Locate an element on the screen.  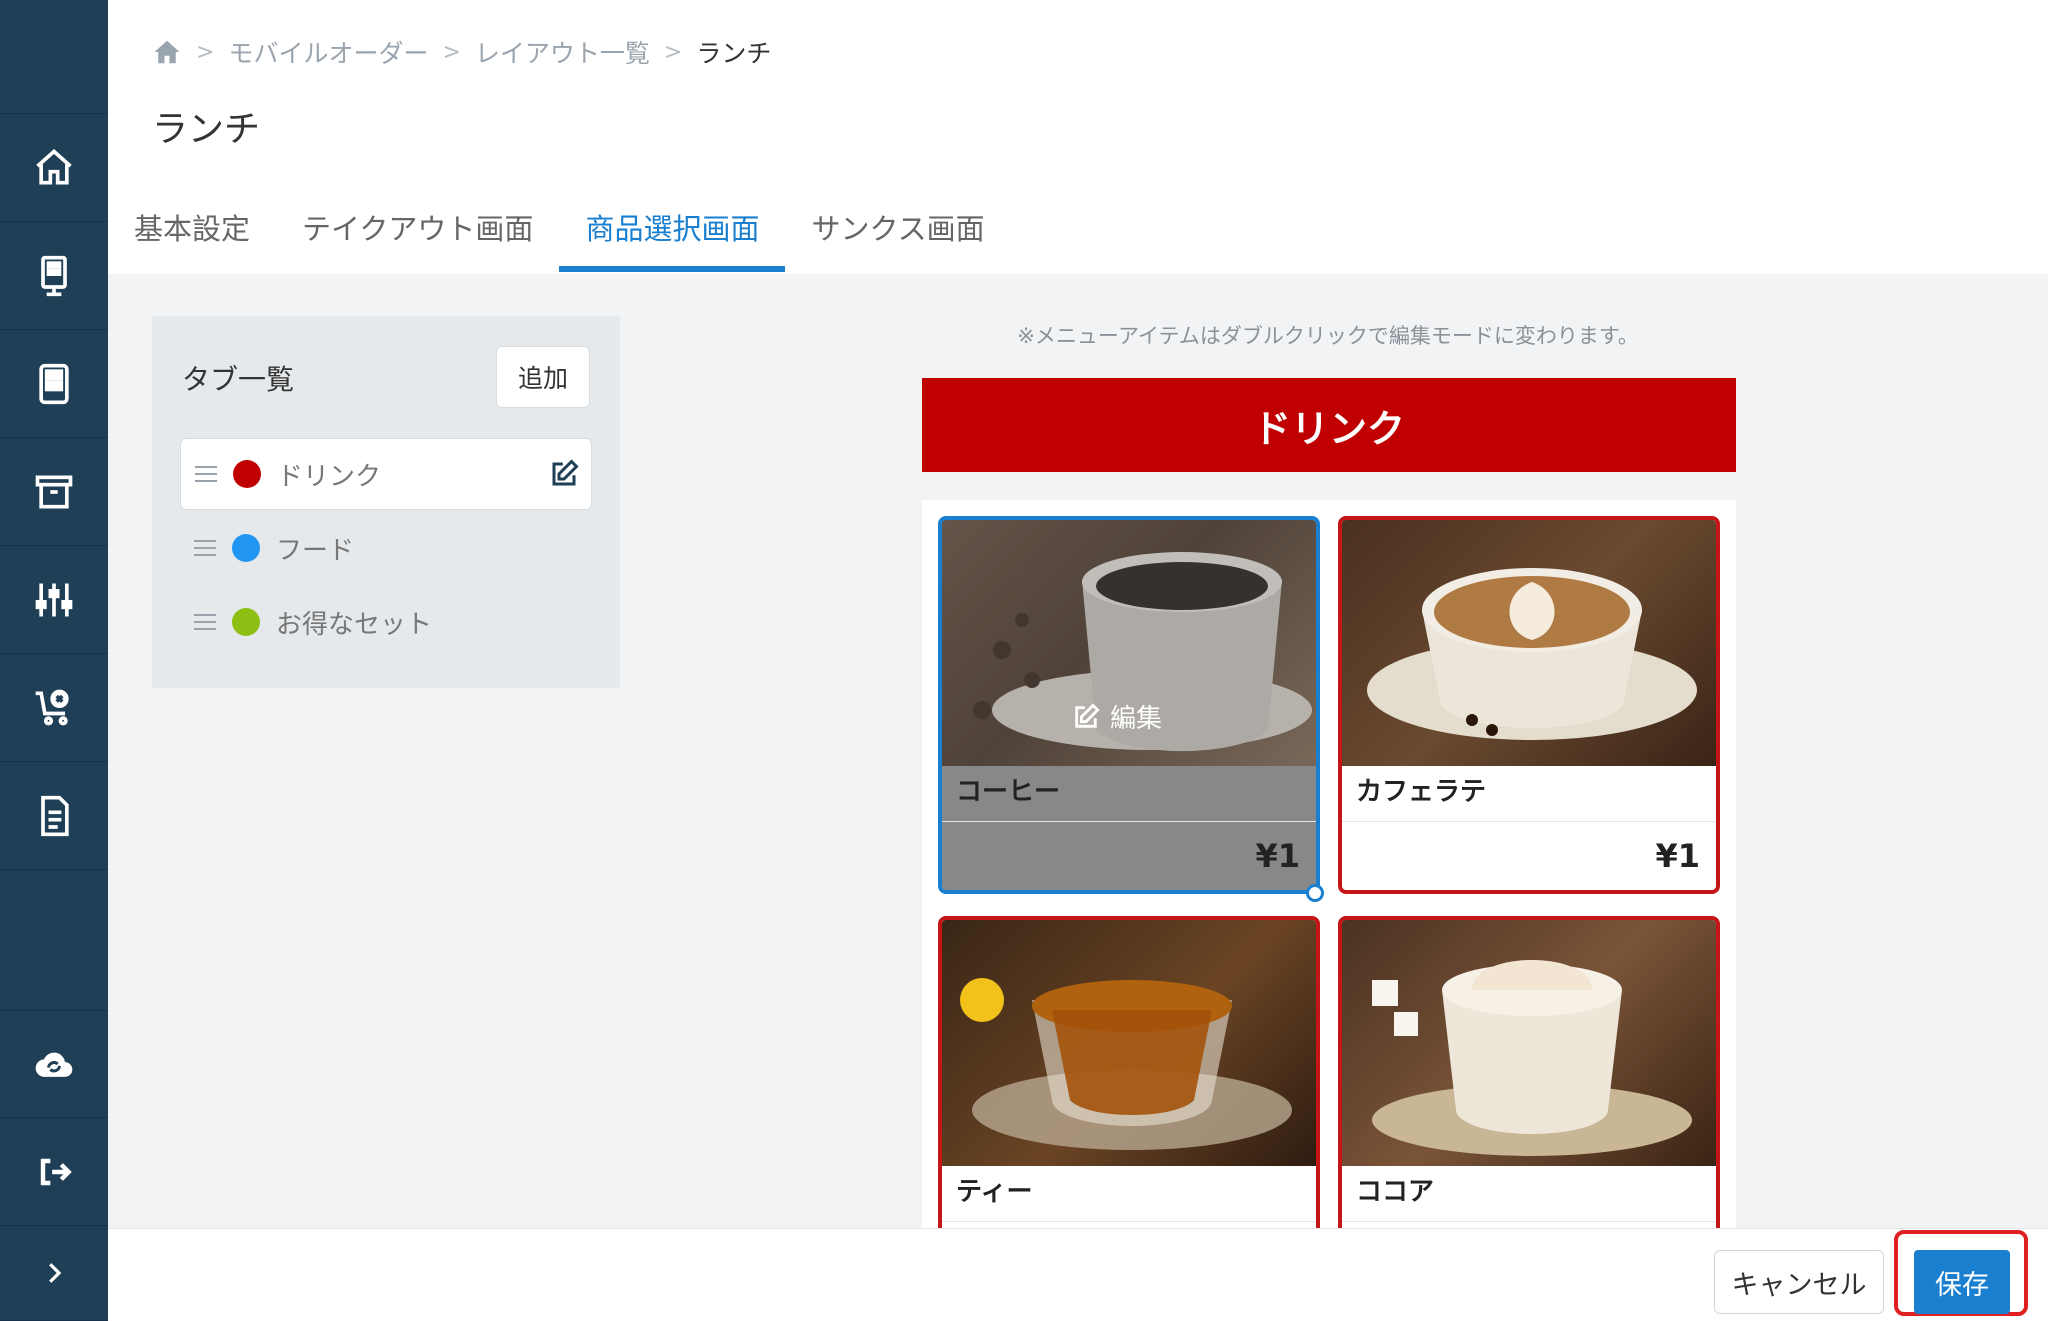
tab-list-panel: タブ一覧 追加 ドリンク フード お得なセット is located at coordinates (386, 502).